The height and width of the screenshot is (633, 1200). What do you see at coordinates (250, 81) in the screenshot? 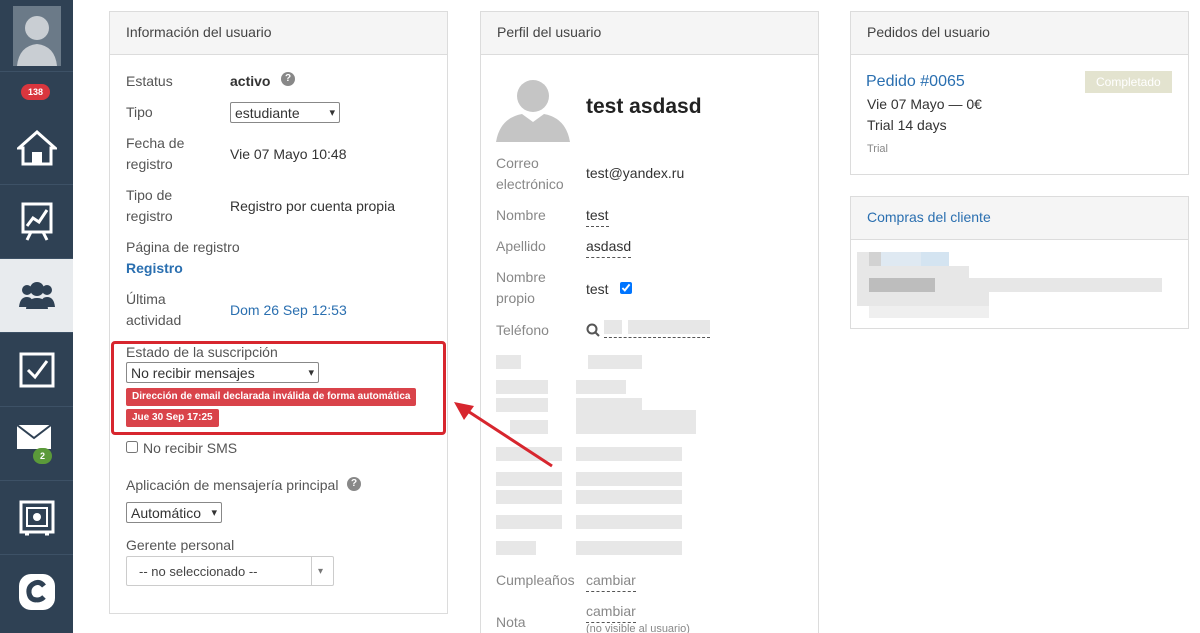
I see `status-value: activo` at bounding box center [250, 81].